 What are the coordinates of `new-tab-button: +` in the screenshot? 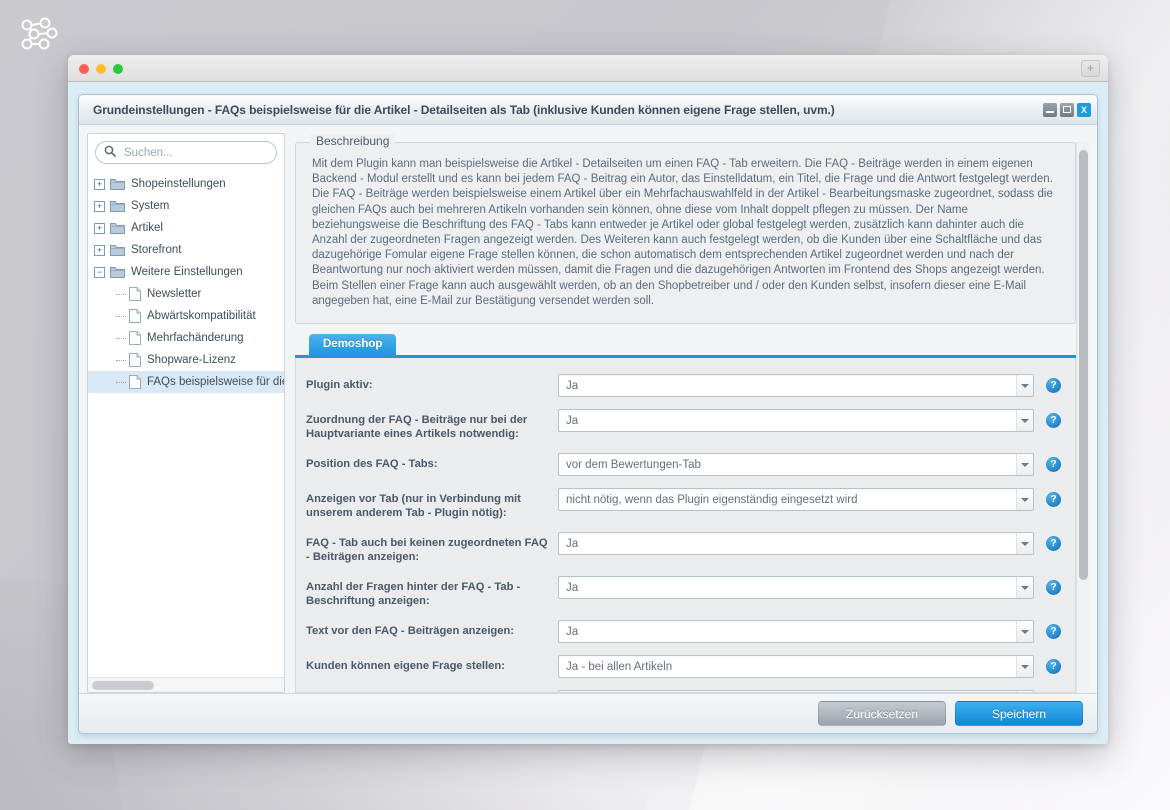 It's located at (1090, 68).